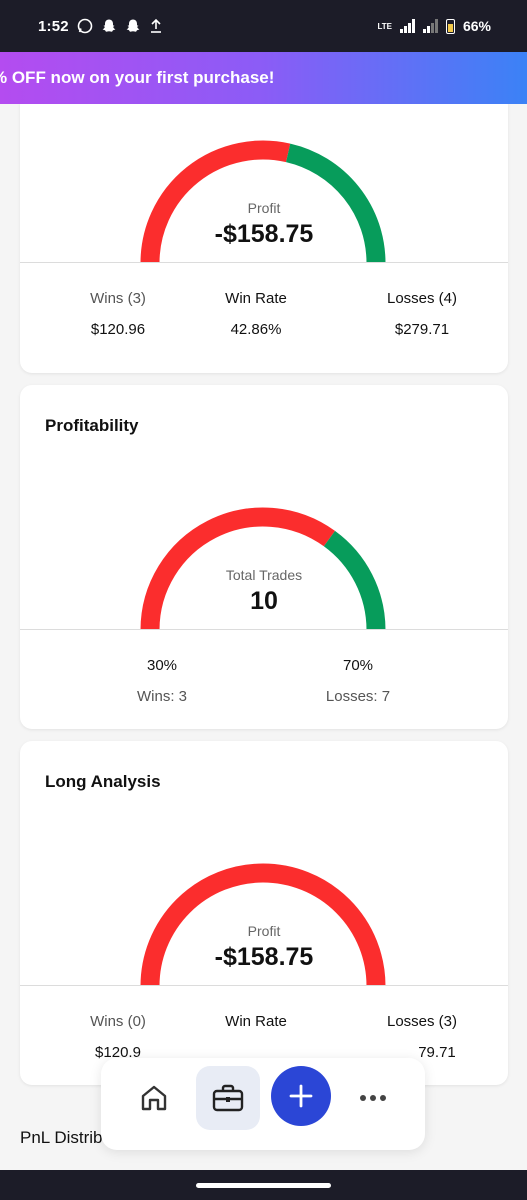 This screenshot has height=1200, width=527. I want to click on home-gesture-pill, so click(263, 1185).